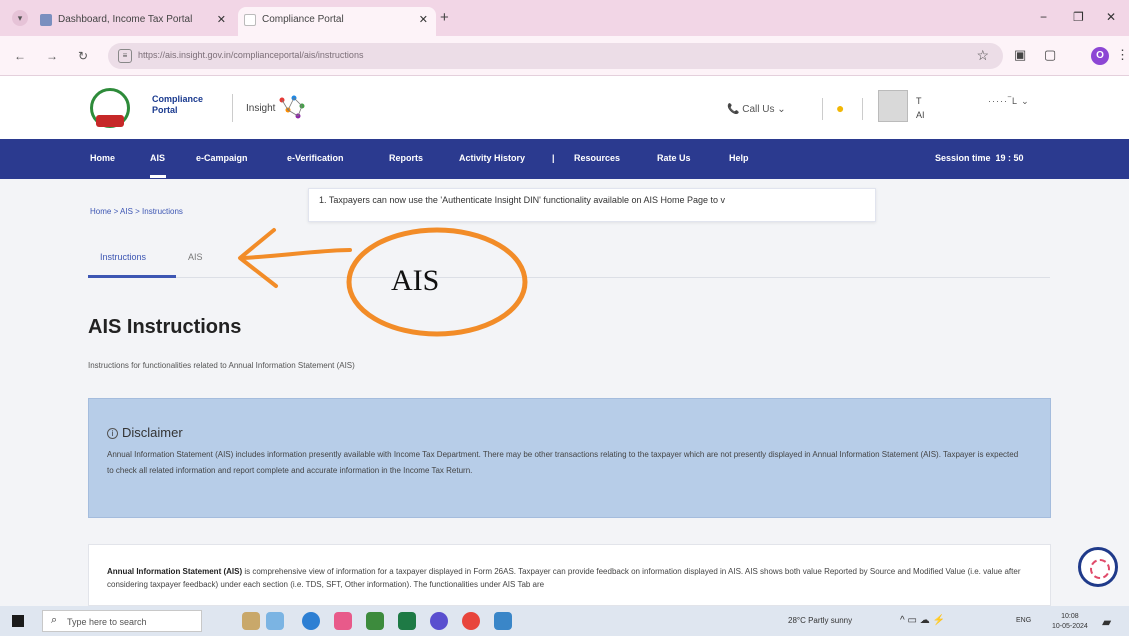 Image resolution: width=1129 pixels, height=636 pixels. I want to click on sidepanel-icon: ▢, so click(1050, 55).